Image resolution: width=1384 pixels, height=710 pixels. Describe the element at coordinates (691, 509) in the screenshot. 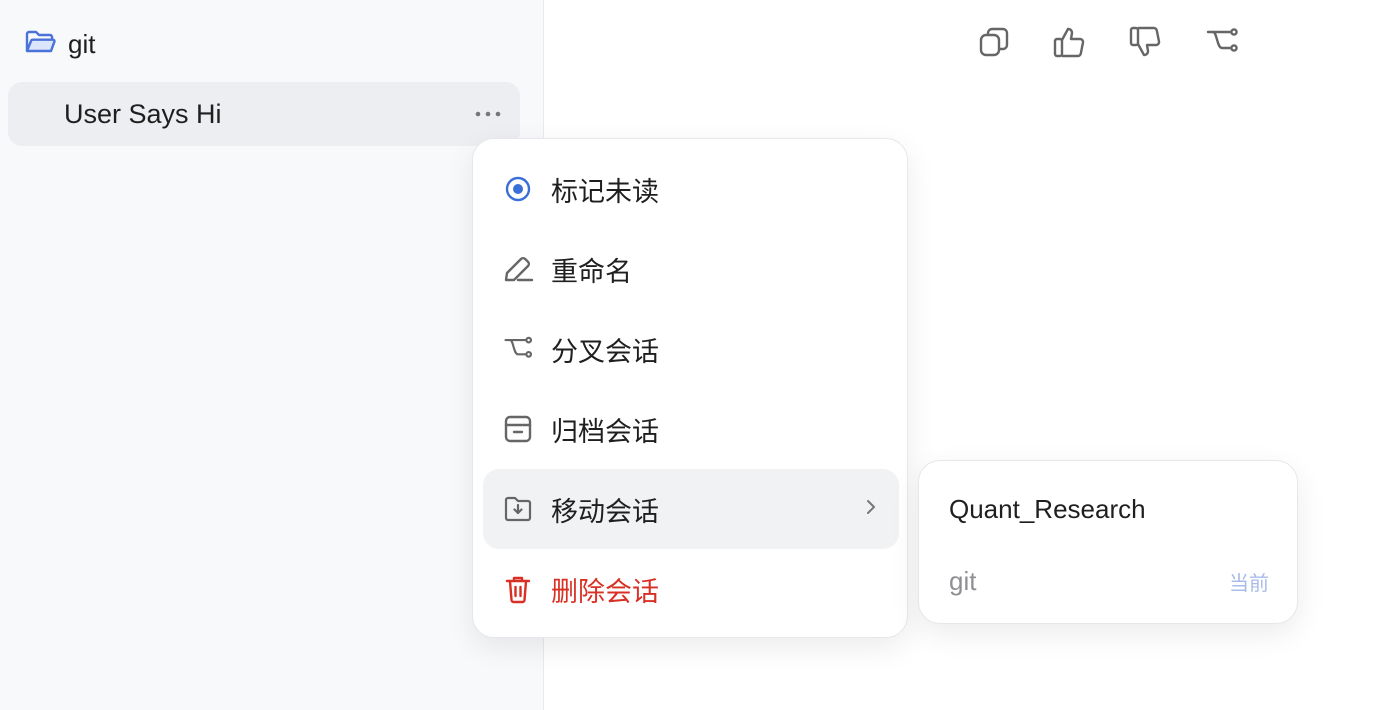

I see `menu-item-move: 移动会话` at that location.